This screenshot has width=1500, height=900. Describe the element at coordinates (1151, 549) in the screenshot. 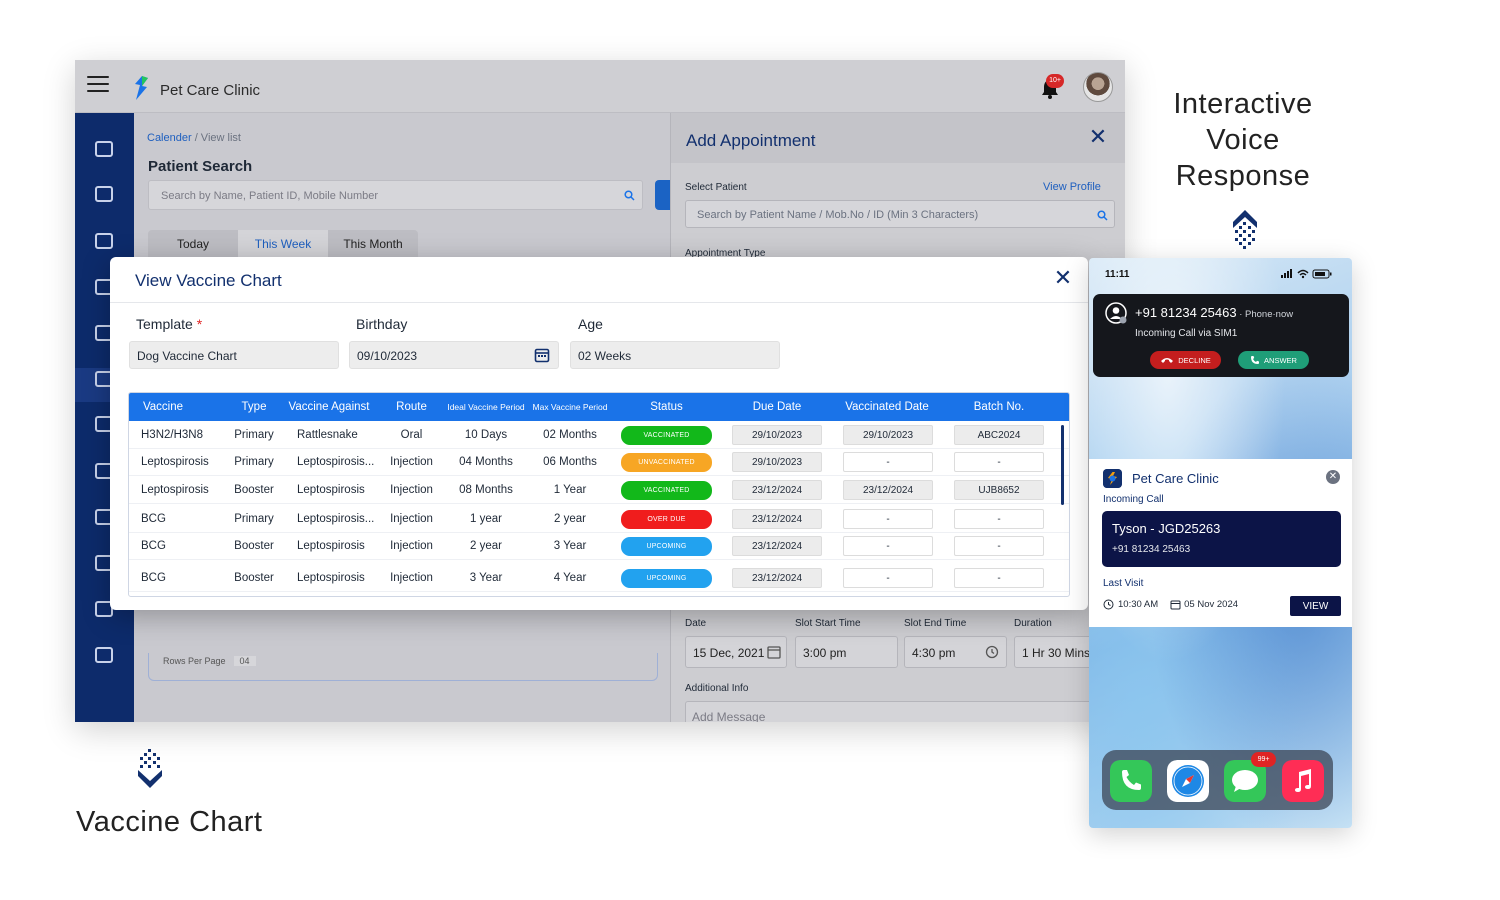

I see `caller-phone: +91 81234 25463` at that location.